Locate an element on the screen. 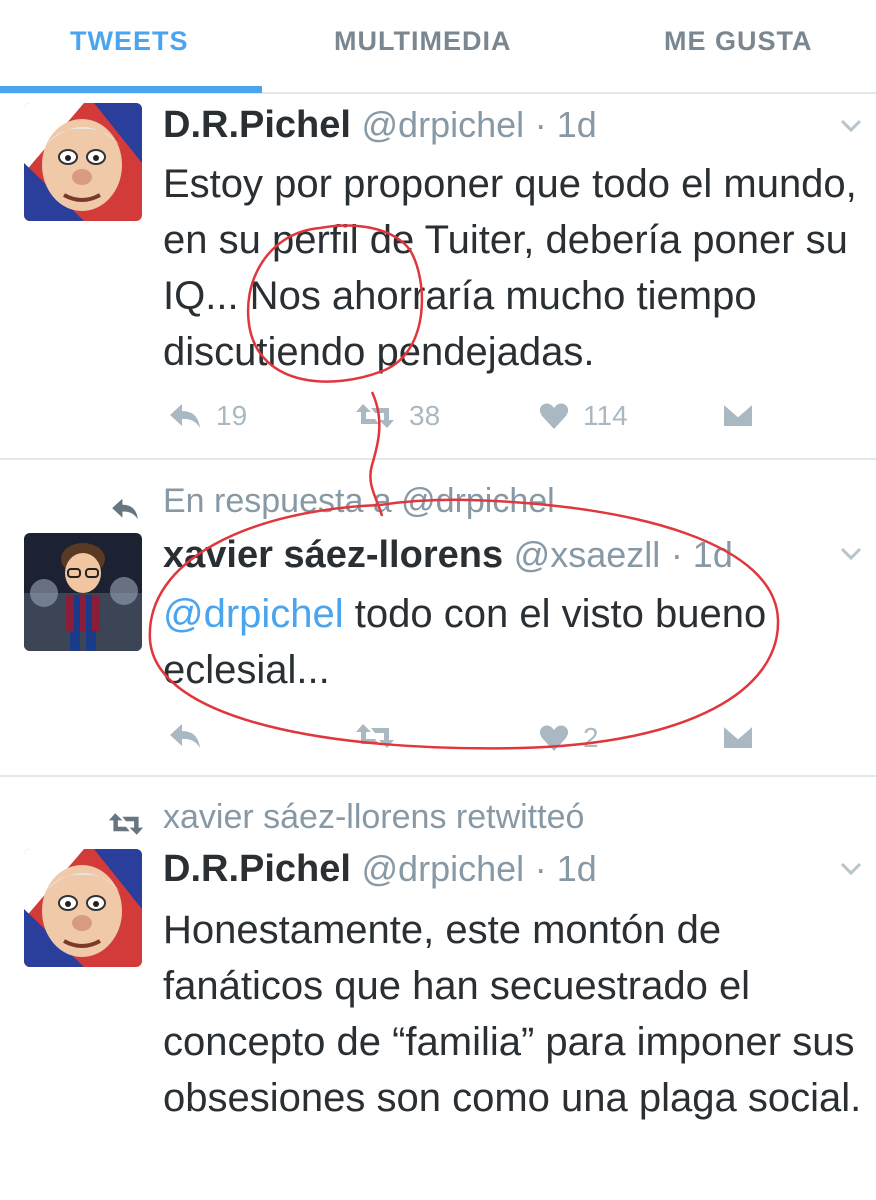  reply-count: 19 is located at coordinates (232, 415).